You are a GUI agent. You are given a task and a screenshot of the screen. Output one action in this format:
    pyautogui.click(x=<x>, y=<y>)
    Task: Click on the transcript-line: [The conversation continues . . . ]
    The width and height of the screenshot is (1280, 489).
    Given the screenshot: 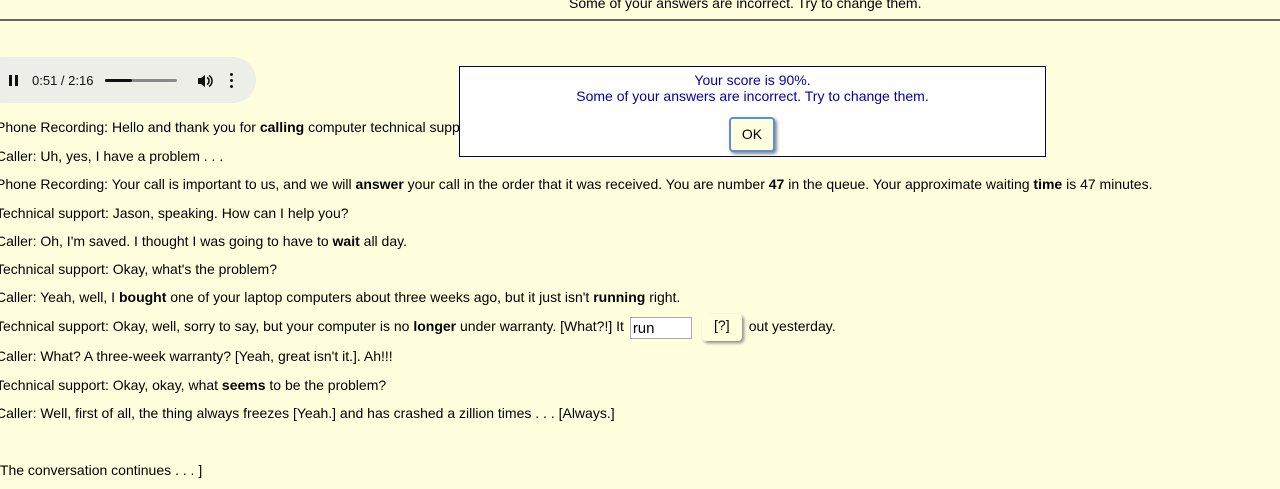 What is the action you would take?
    pyautogui.click(x=101, y=470)
    